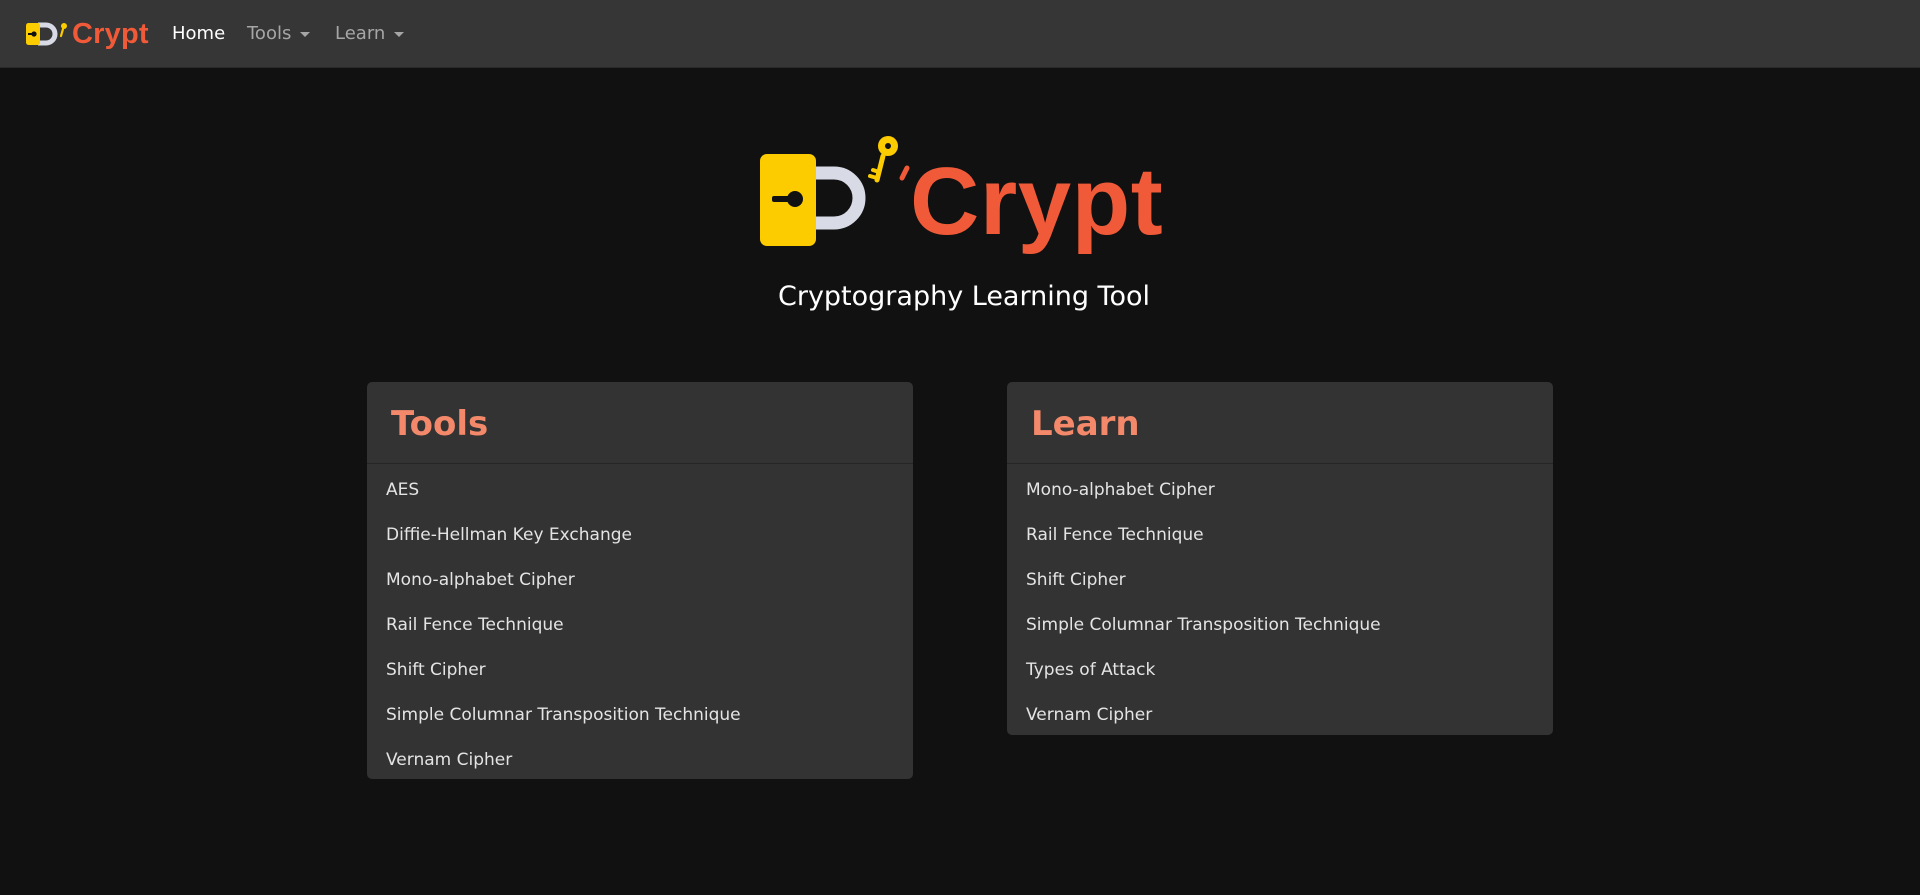  Describe the element at coordinates (1280, 535) in the screenshot. I see `learn-list-item: Rail Fence Technique` at that location.